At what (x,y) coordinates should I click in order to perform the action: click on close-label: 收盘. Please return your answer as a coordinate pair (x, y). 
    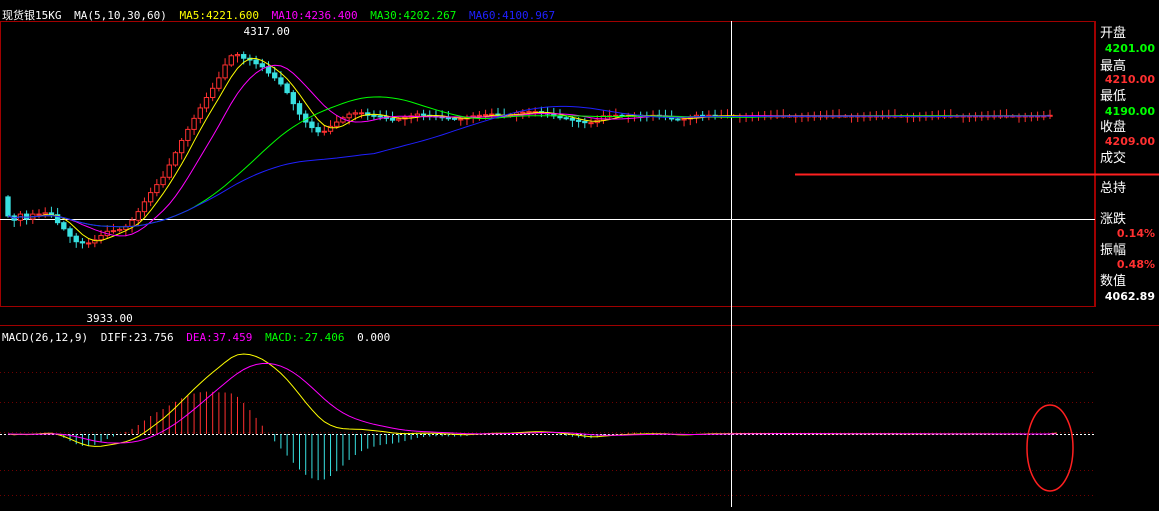
    Looking at the image, I should click on (1113, 127).